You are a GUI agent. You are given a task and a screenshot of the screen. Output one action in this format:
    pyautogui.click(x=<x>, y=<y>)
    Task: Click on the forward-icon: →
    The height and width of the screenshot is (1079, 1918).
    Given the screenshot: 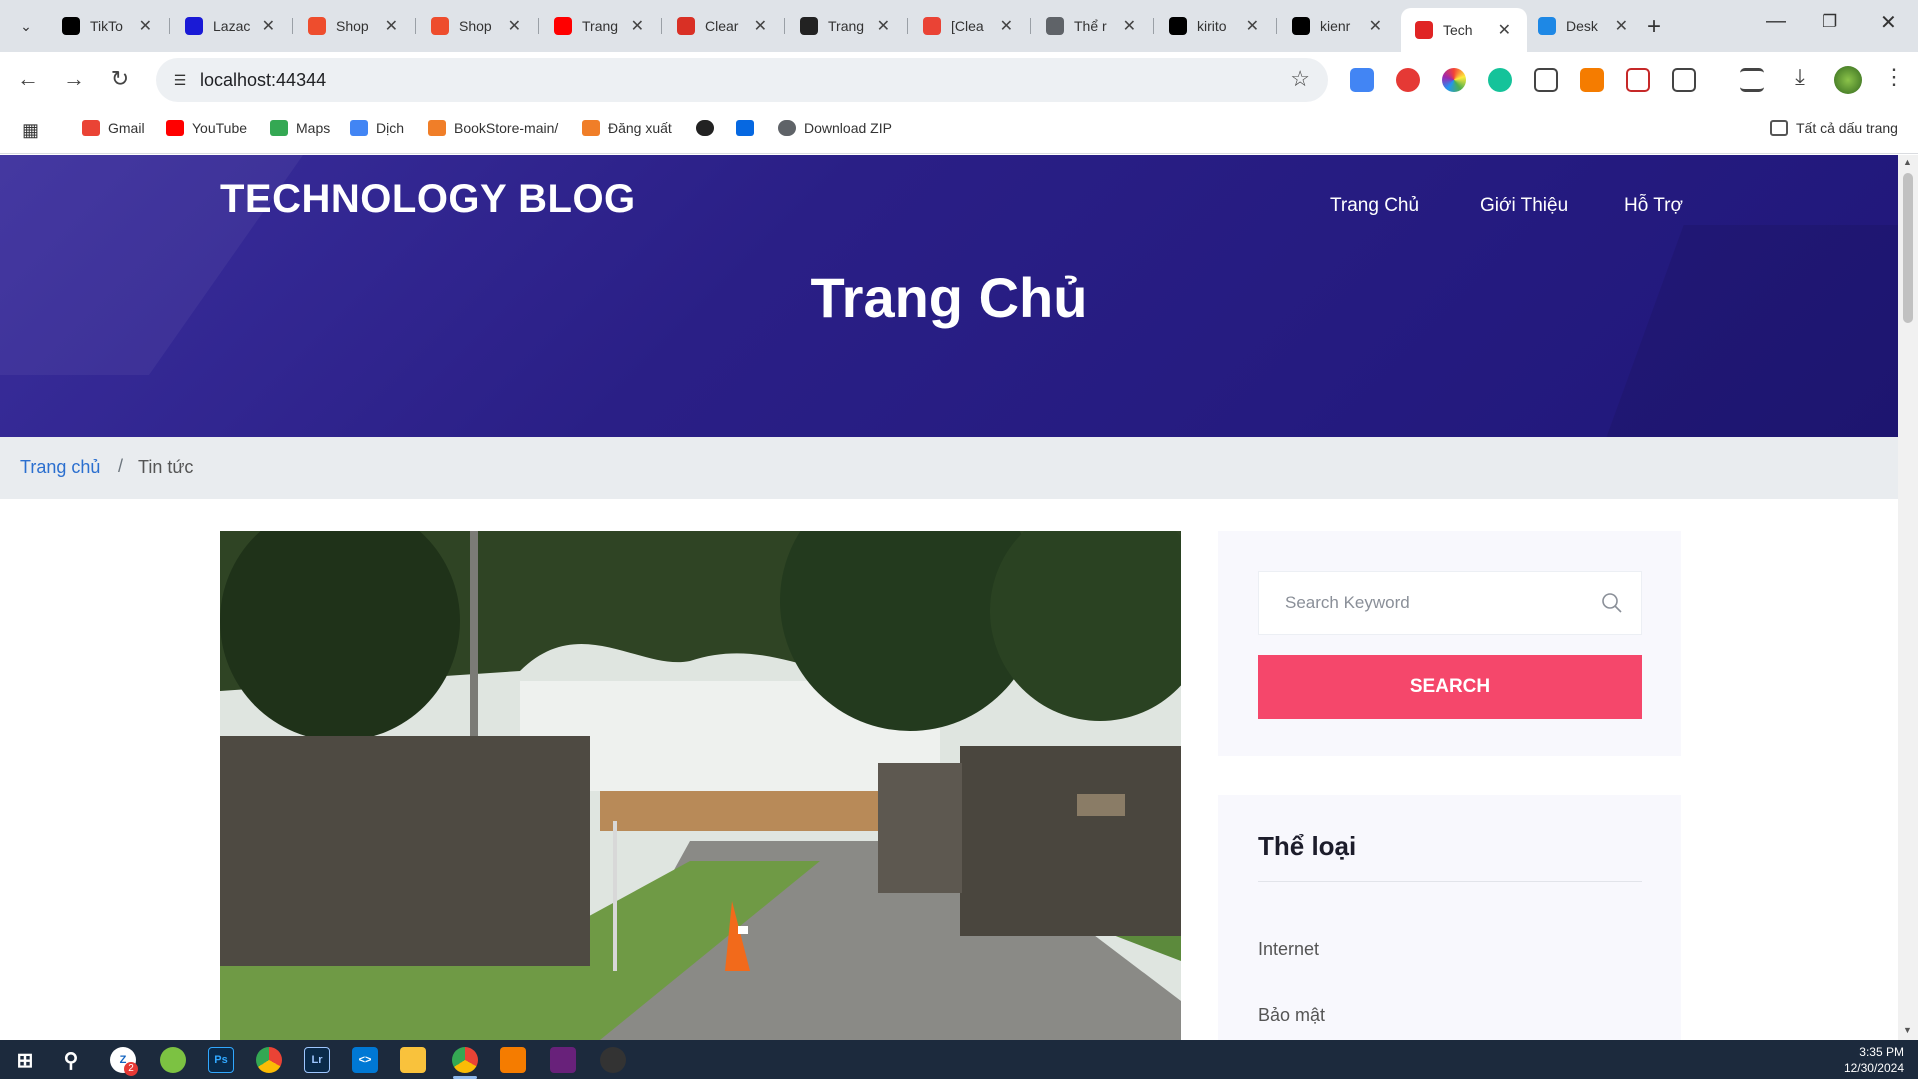 What is the action you would take?
    pyautogui.click(x=74, y=79)
    